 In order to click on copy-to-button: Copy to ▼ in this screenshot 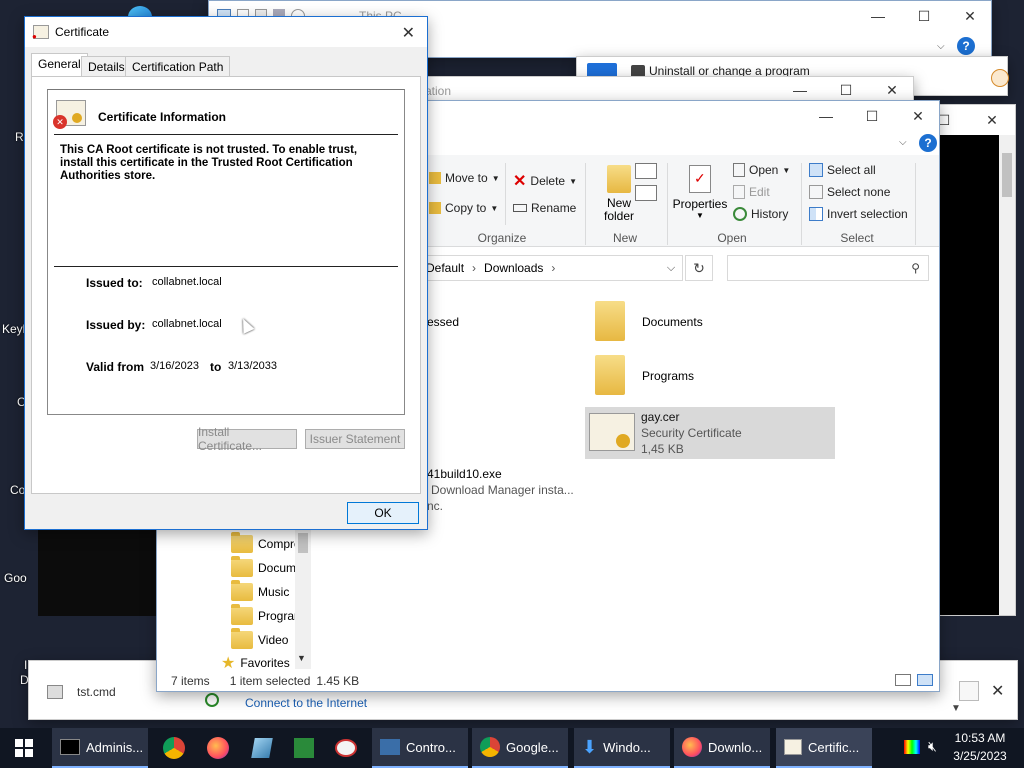, I will do `click(463, 208)`.